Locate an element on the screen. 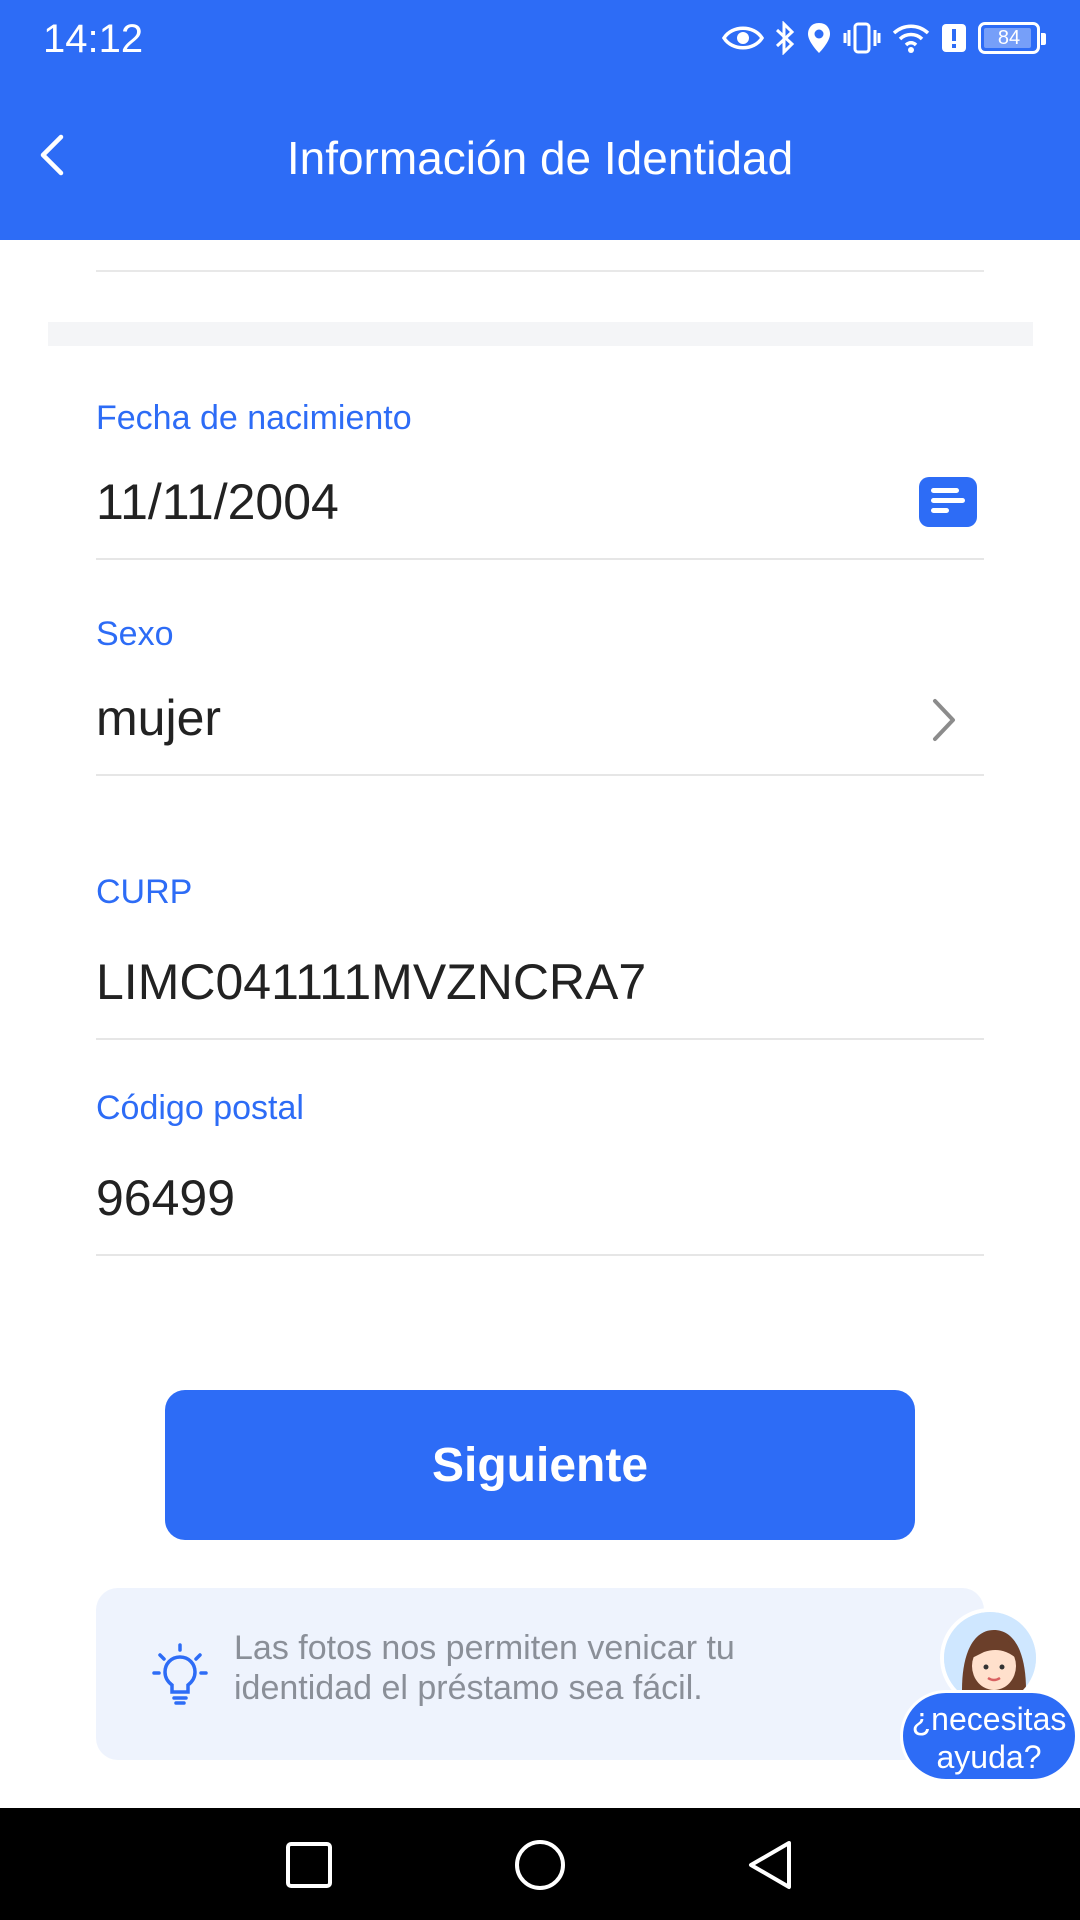  location-icon is located at coordinates (819, 38).